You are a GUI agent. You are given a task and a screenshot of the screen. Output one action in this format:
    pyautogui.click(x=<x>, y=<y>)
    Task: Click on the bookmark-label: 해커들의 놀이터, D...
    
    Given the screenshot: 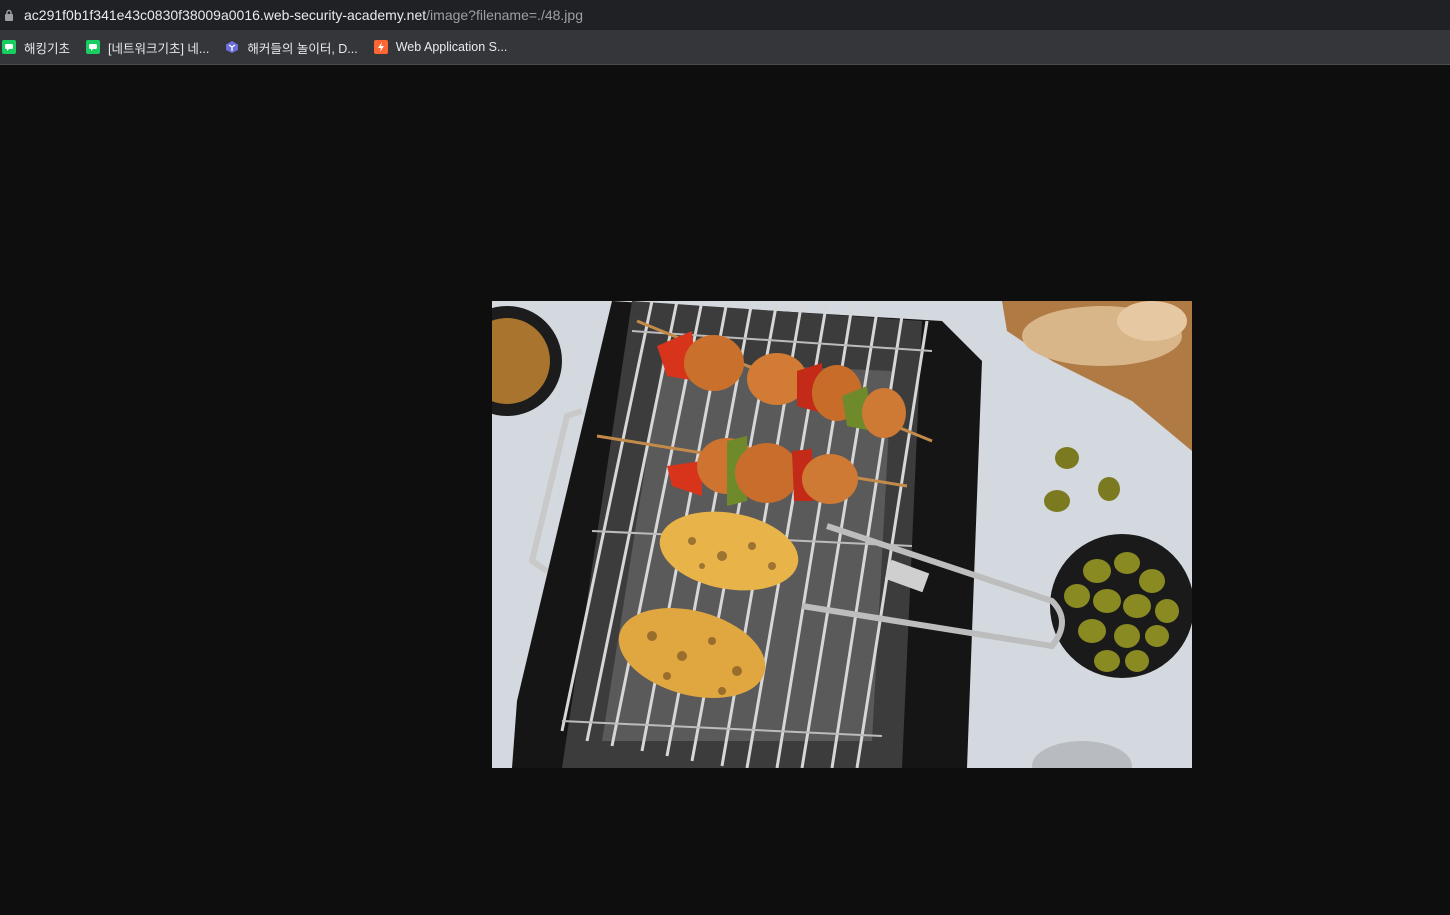 What is the action you would take?
    pyautogui.click(x=302, y=48)
    